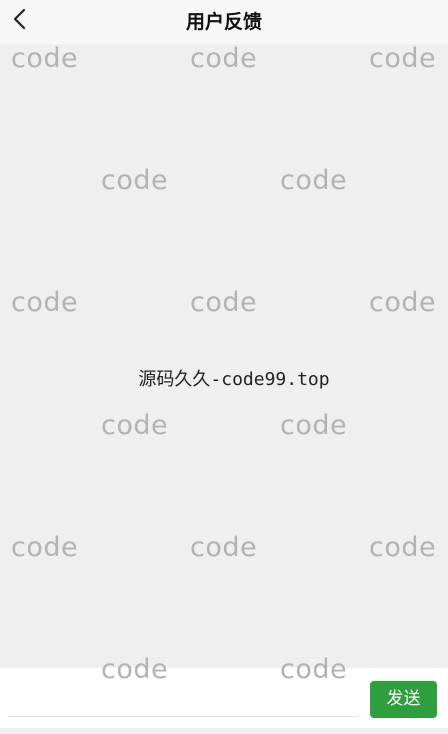 This screenshot has height=734, width=448. Describe the element at coordinates (186, 695) in the screenshot. I see `feedback-input` at that location.